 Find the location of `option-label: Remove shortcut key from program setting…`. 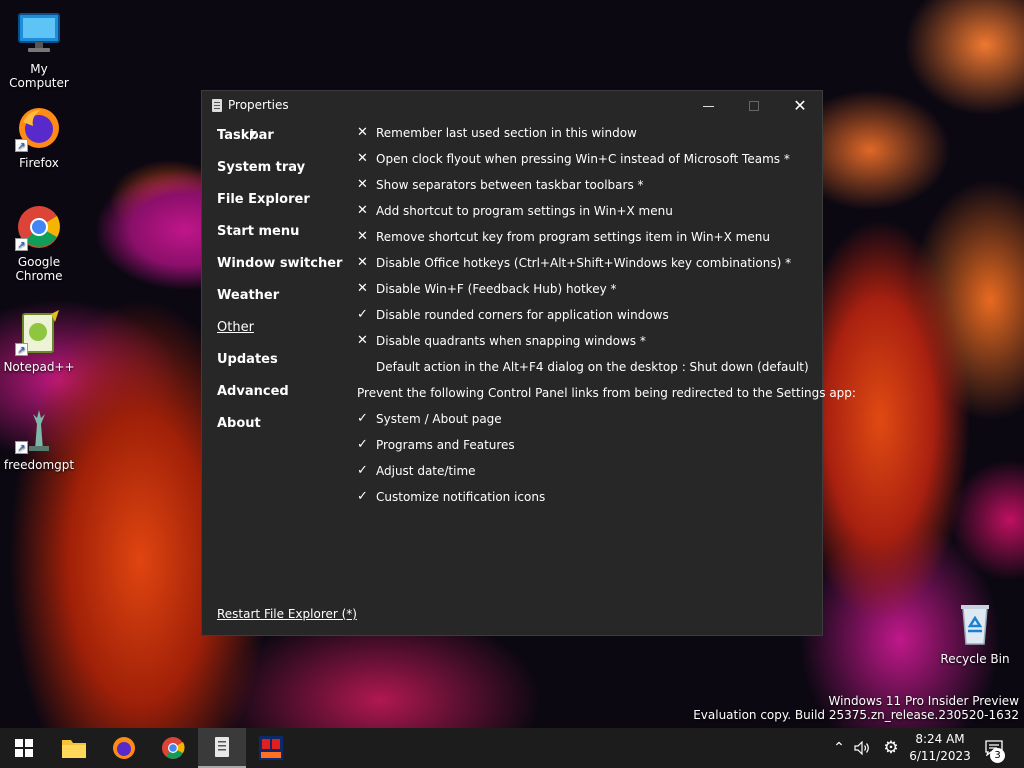

option-label: Remove shortcut key from program setting… is located at coordinates (573, 237).